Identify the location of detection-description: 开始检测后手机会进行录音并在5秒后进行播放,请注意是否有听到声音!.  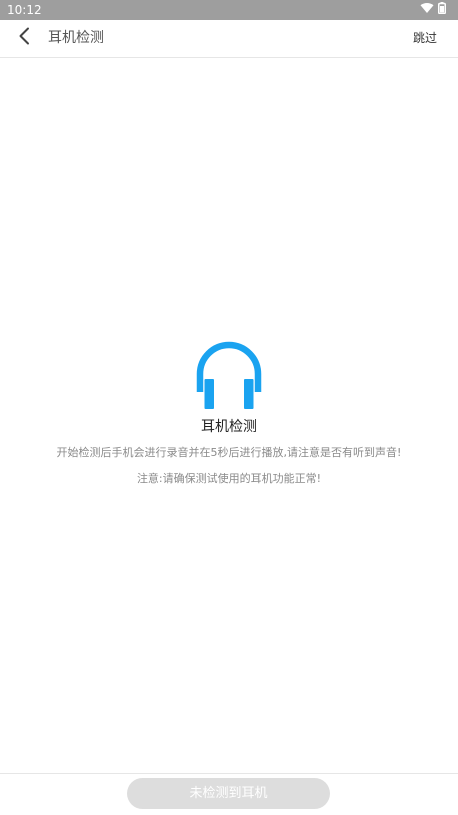
(229, 452).